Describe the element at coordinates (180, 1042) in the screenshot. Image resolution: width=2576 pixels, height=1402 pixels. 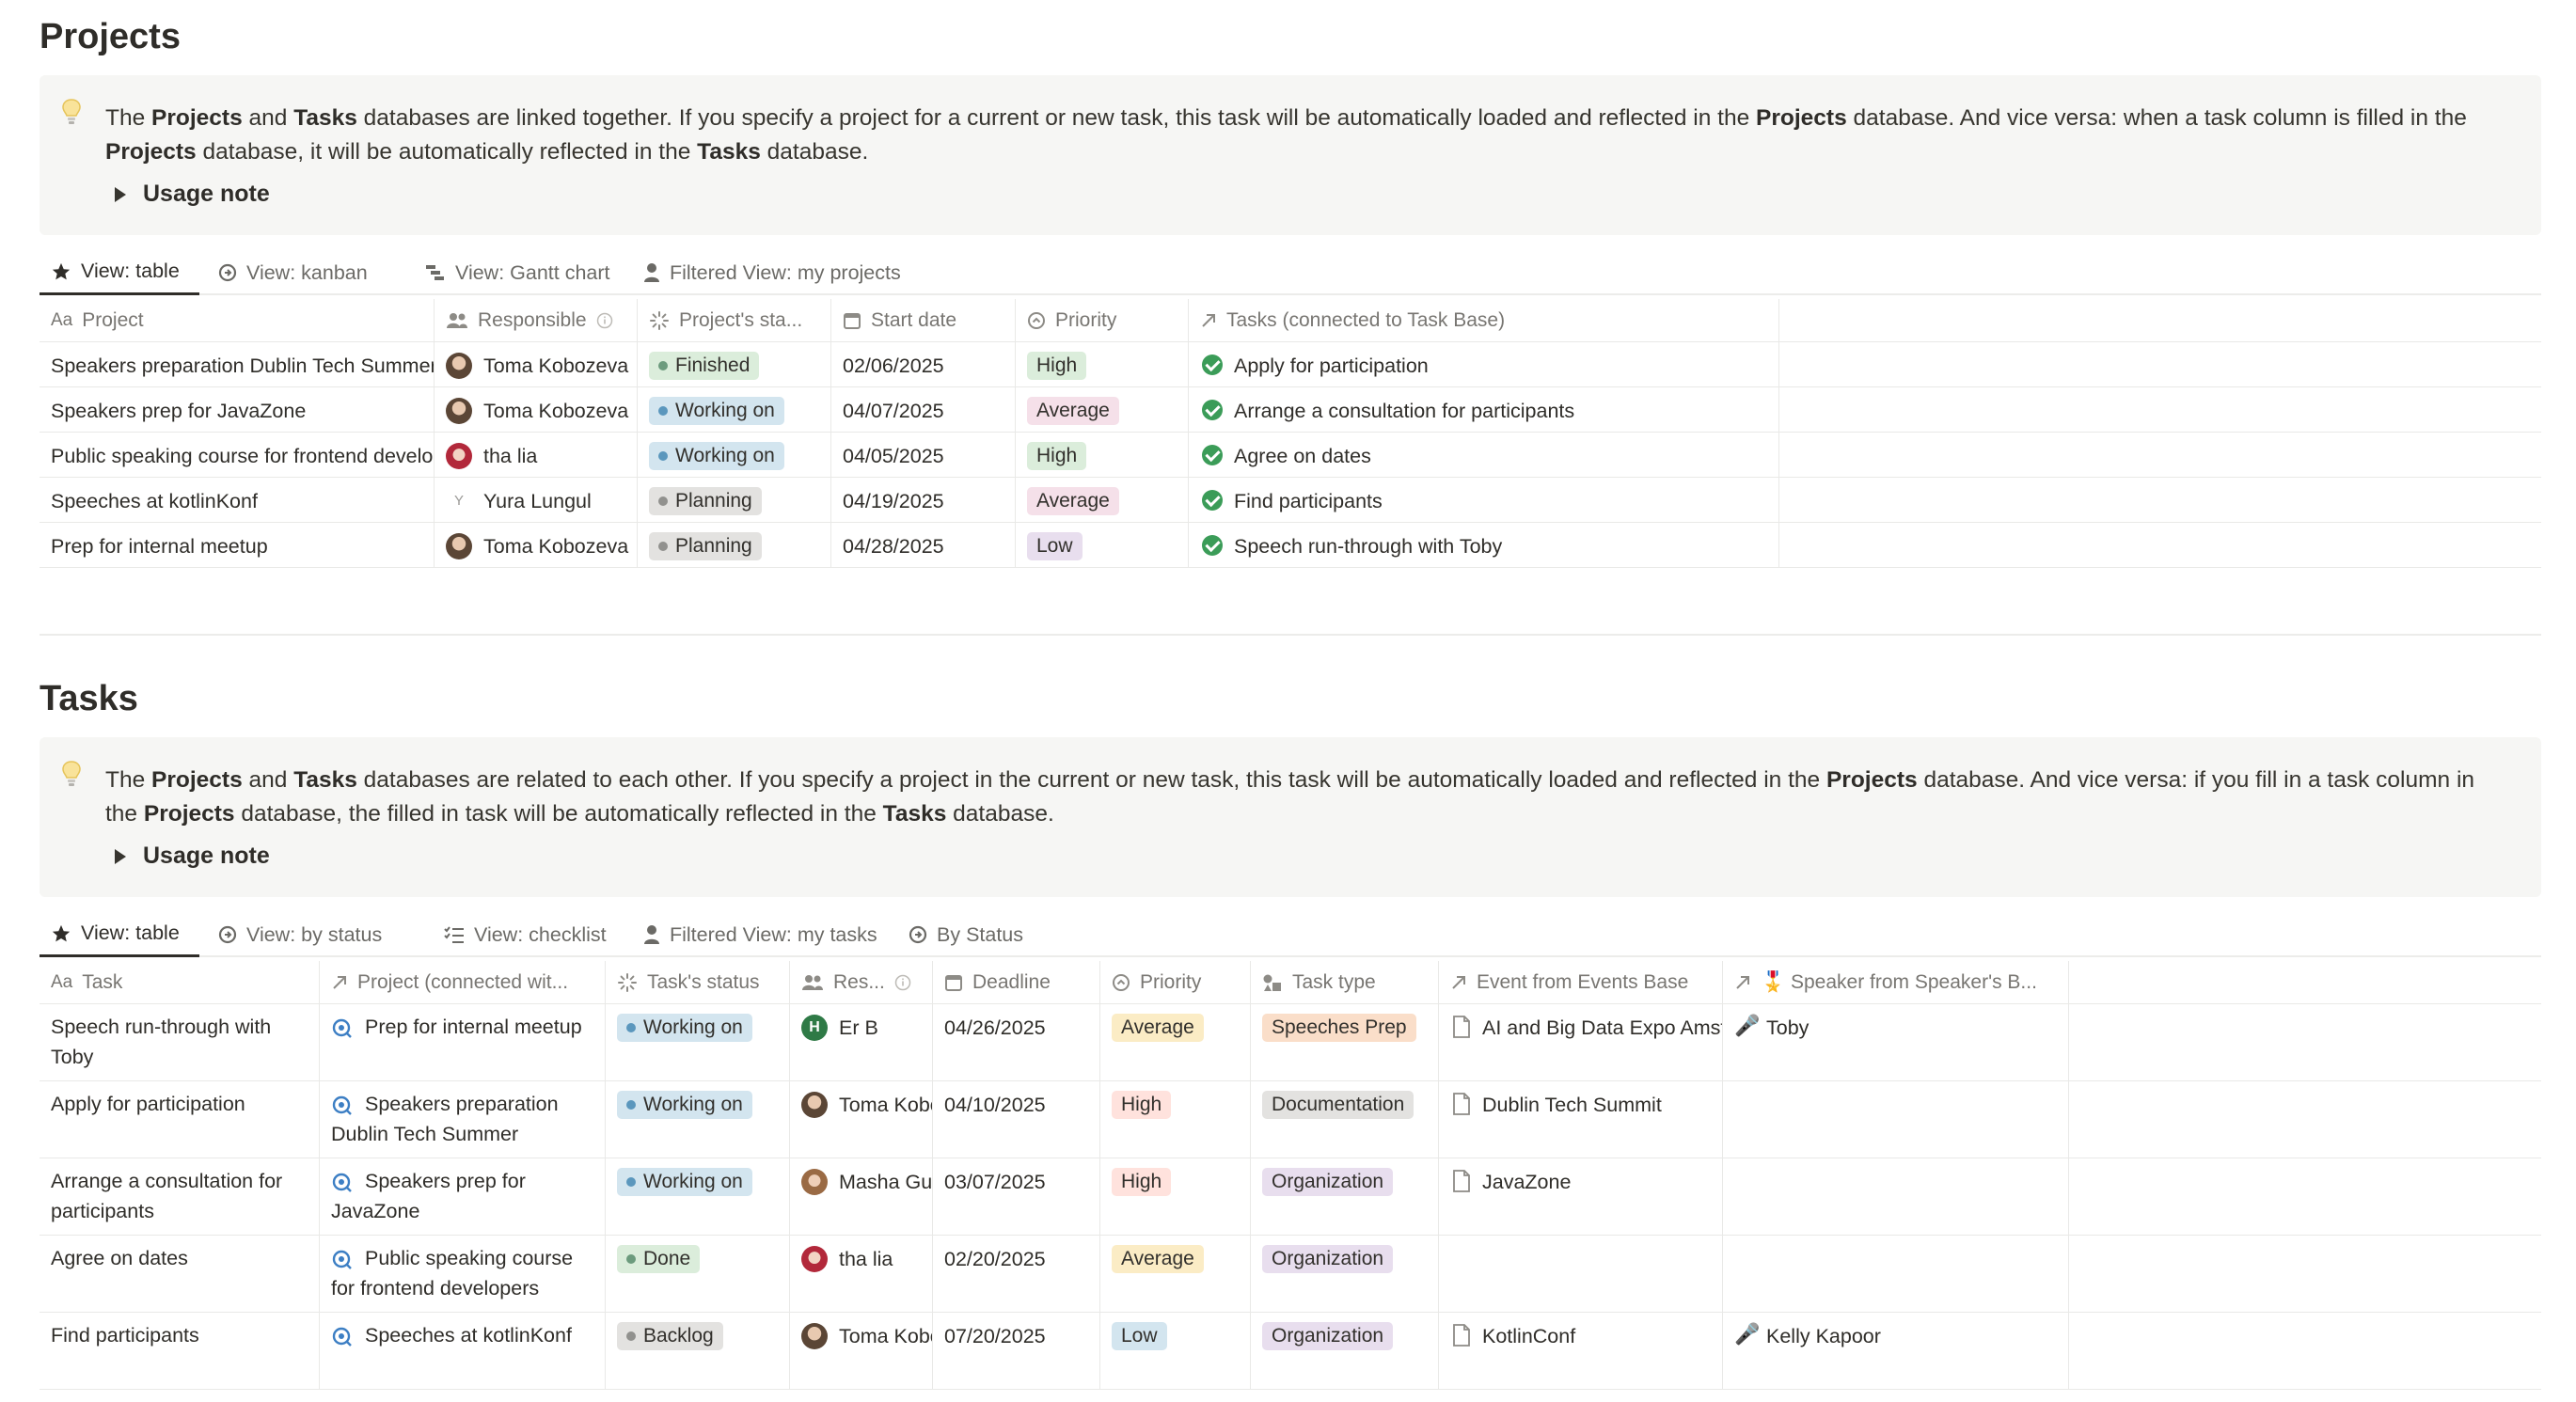
I see `cell-task: Speech run-through with Toby` at that location.